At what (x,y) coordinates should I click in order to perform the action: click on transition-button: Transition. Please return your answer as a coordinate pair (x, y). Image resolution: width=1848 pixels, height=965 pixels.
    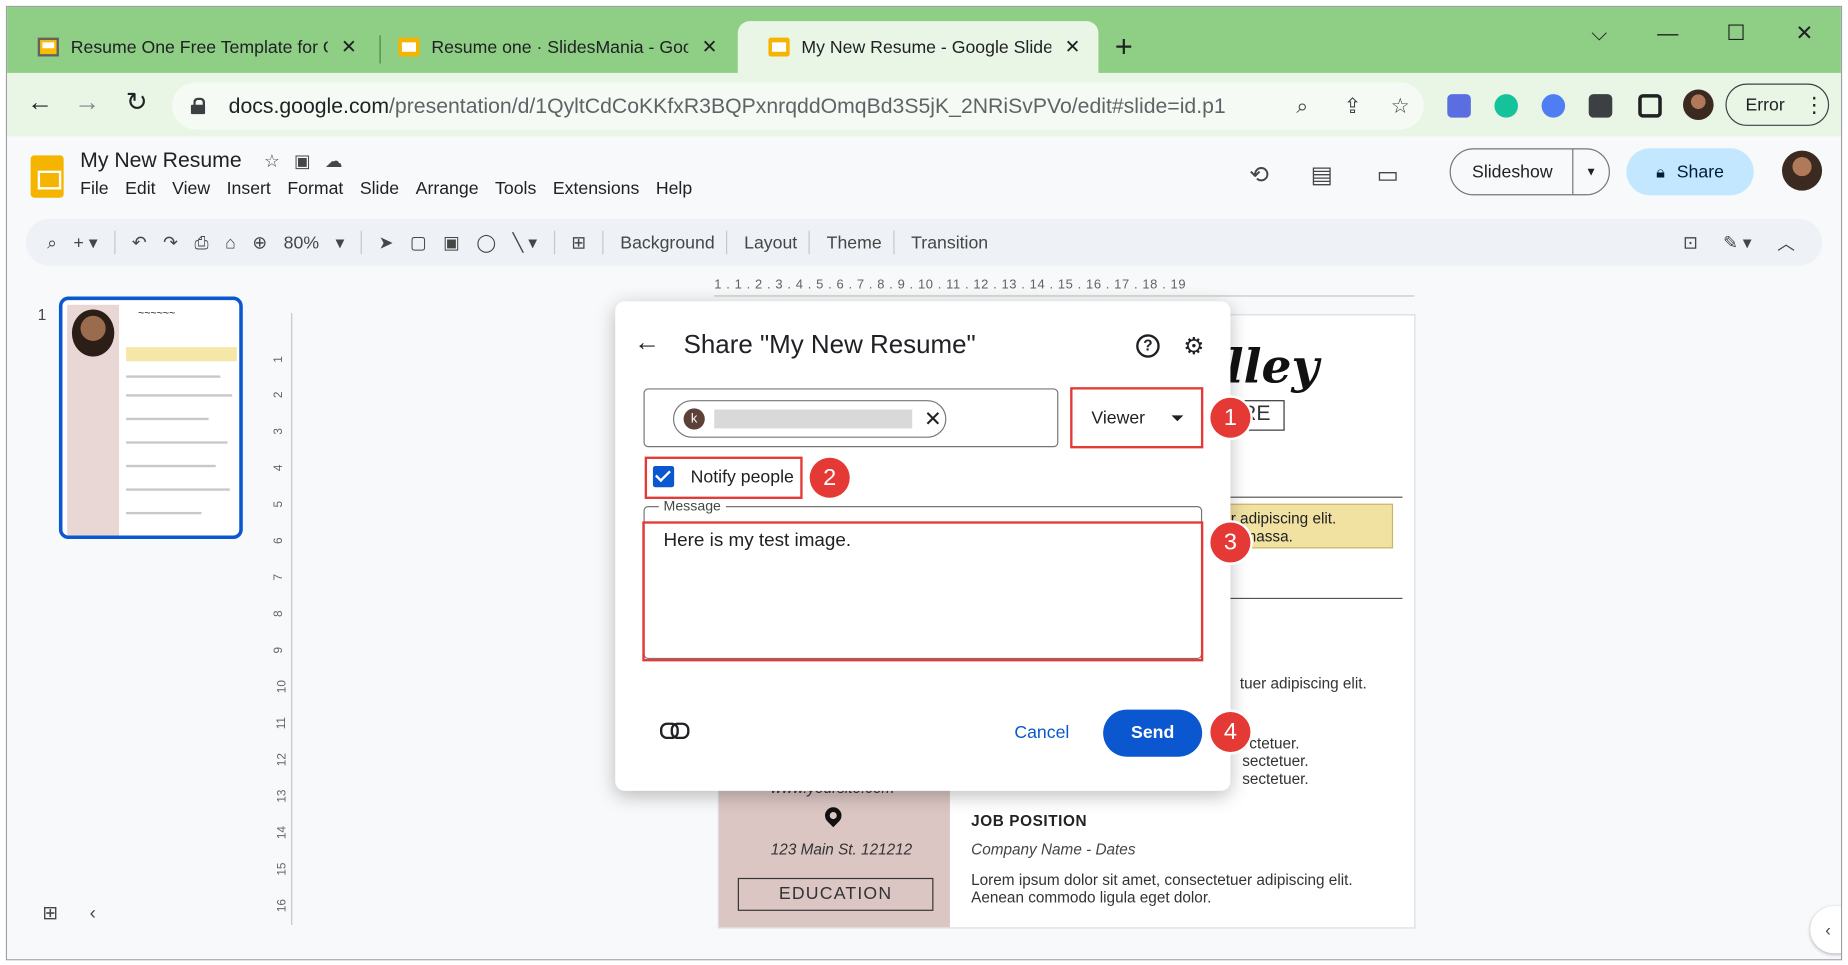
    Looking at the image, I should click on (949, 242).